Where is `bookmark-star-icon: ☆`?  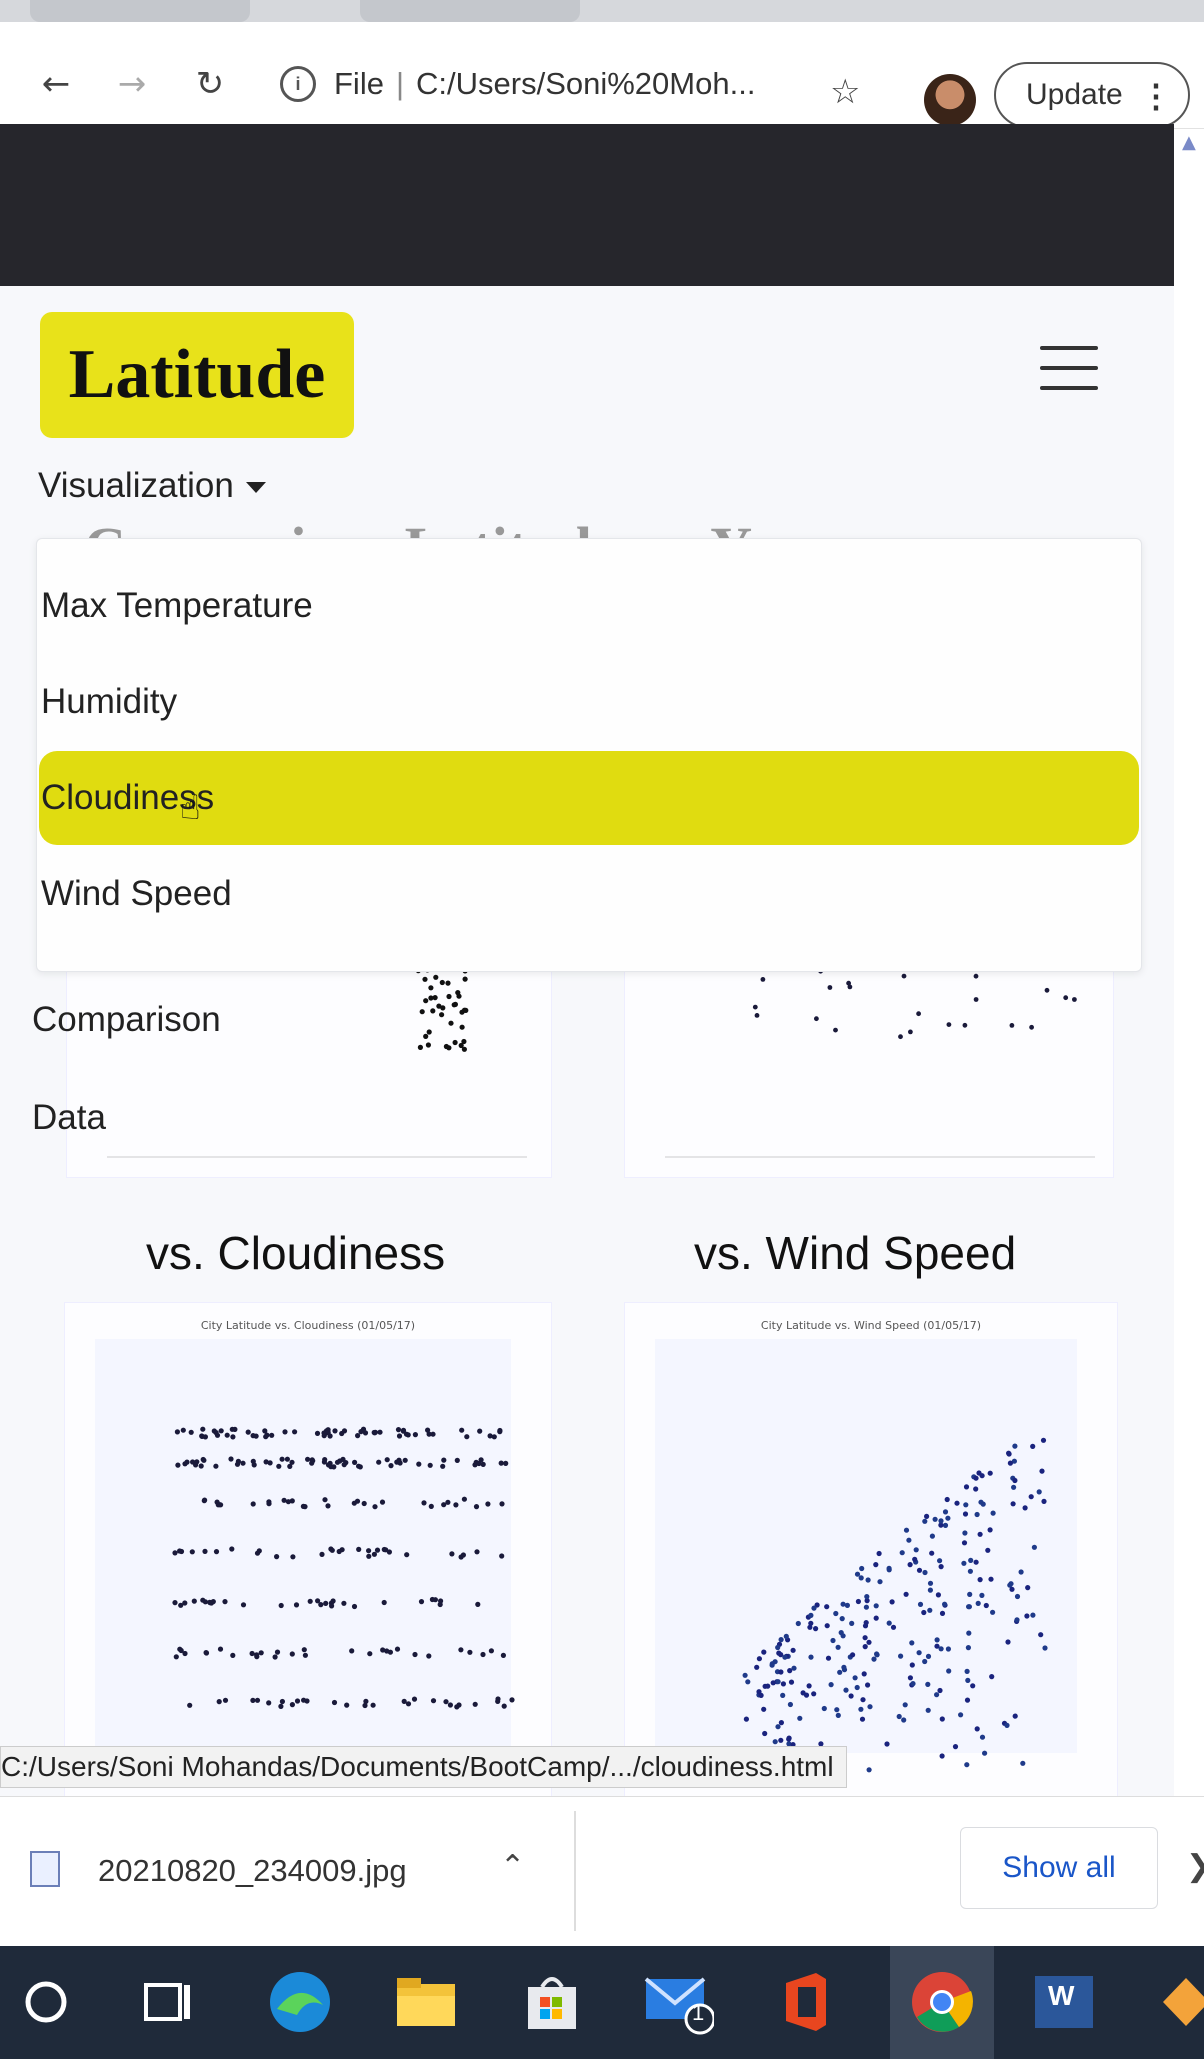 bookmark-star-icon: ☆ is located at coordinates (845, 92).